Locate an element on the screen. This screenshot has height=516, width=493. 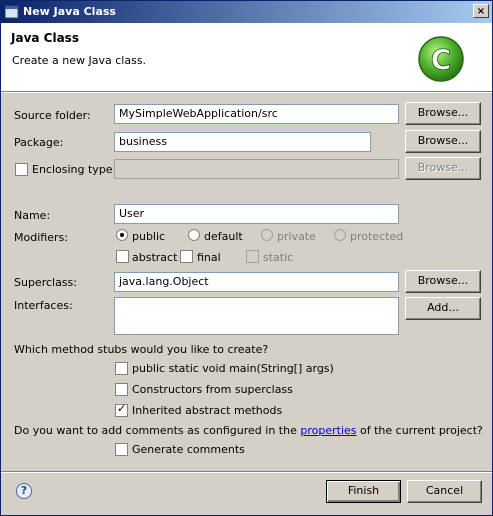
stub-inherited-label: Inherited abstract methods is located at coordinates (207, 410).